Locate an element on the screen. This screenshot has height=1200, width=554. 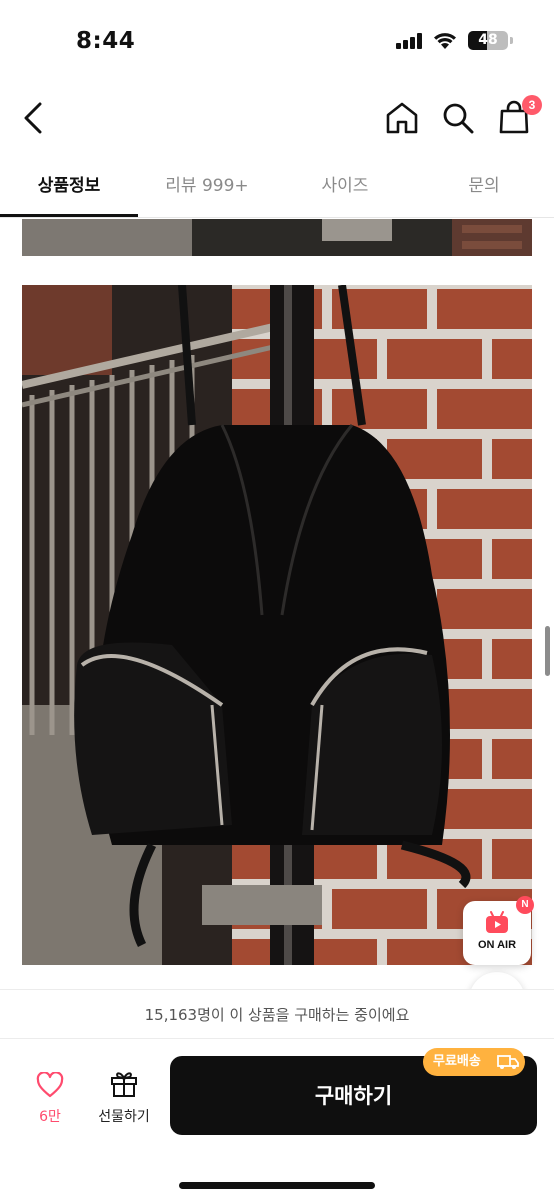
header is located at coordinates (277, 118).